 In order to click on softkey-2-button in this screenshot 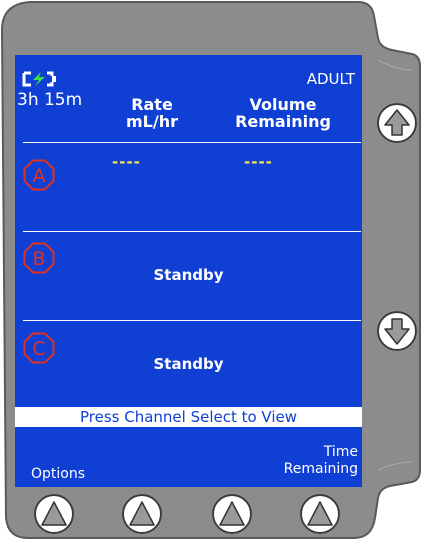, I will do `click(142, 514)`.